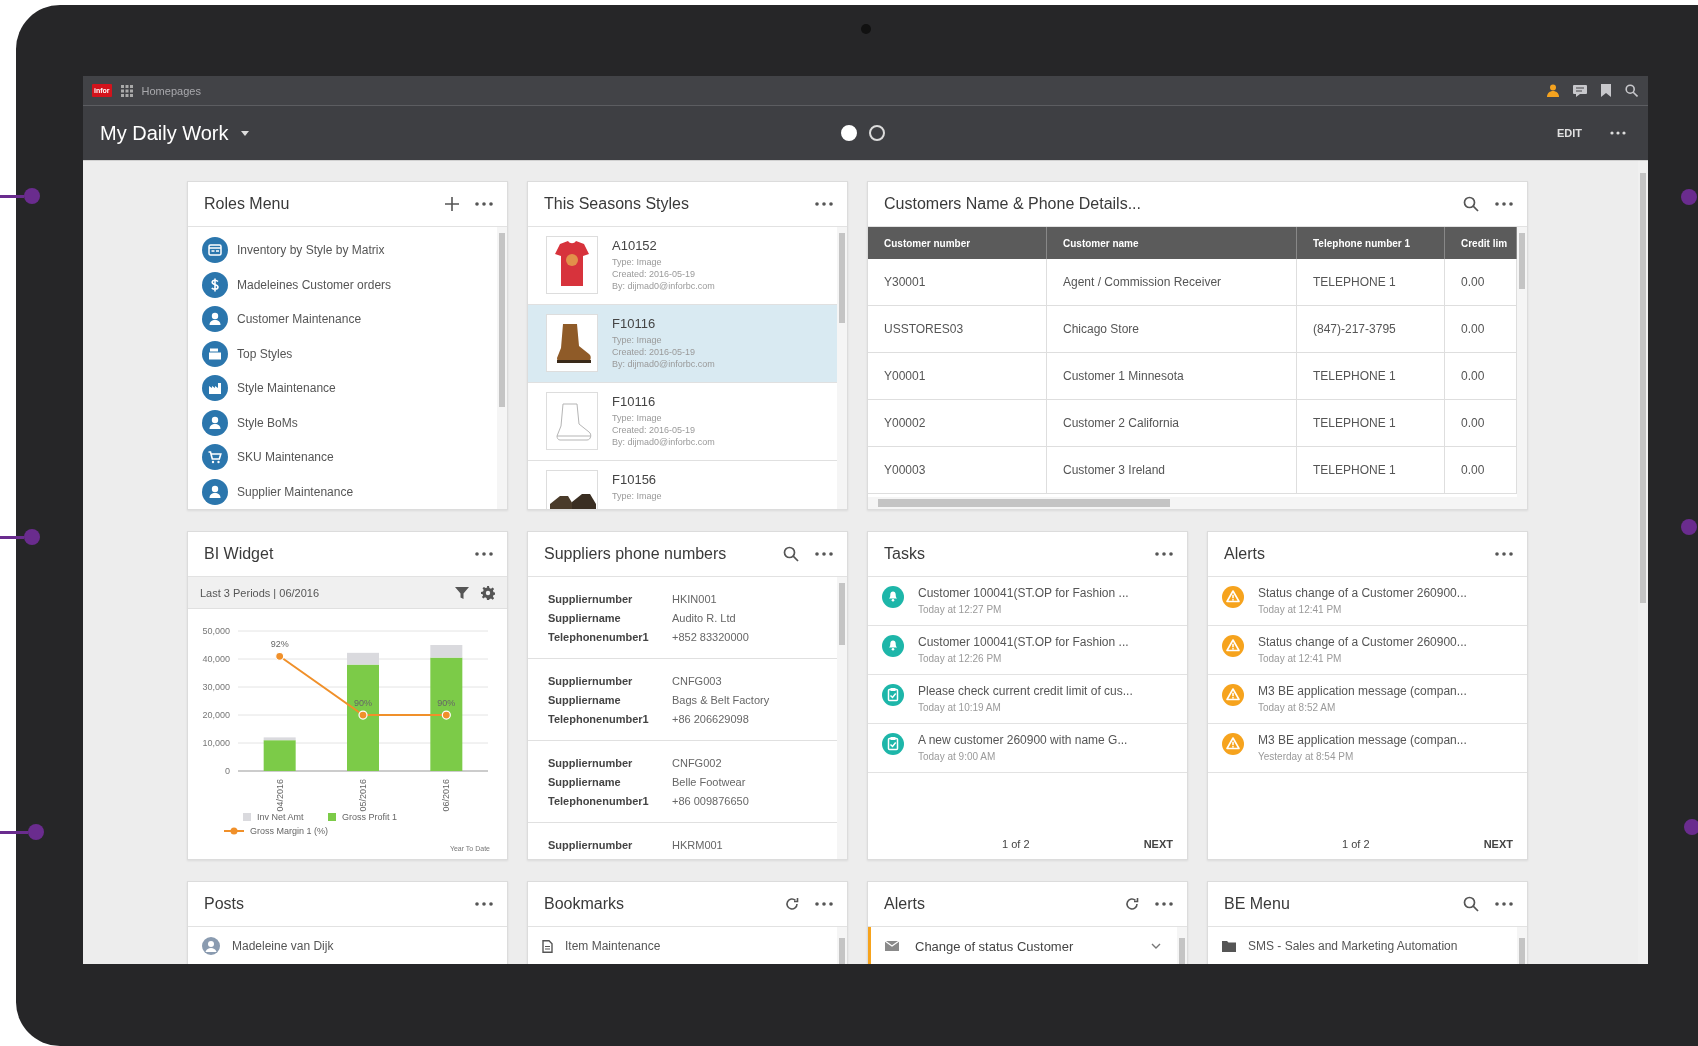 Image resolution: width=1698 pixels, height=1046 pixels. Describe the element at coordinates (1356, 844) in the screenshot. I see `page-indicator: 1 of 2` at that location.